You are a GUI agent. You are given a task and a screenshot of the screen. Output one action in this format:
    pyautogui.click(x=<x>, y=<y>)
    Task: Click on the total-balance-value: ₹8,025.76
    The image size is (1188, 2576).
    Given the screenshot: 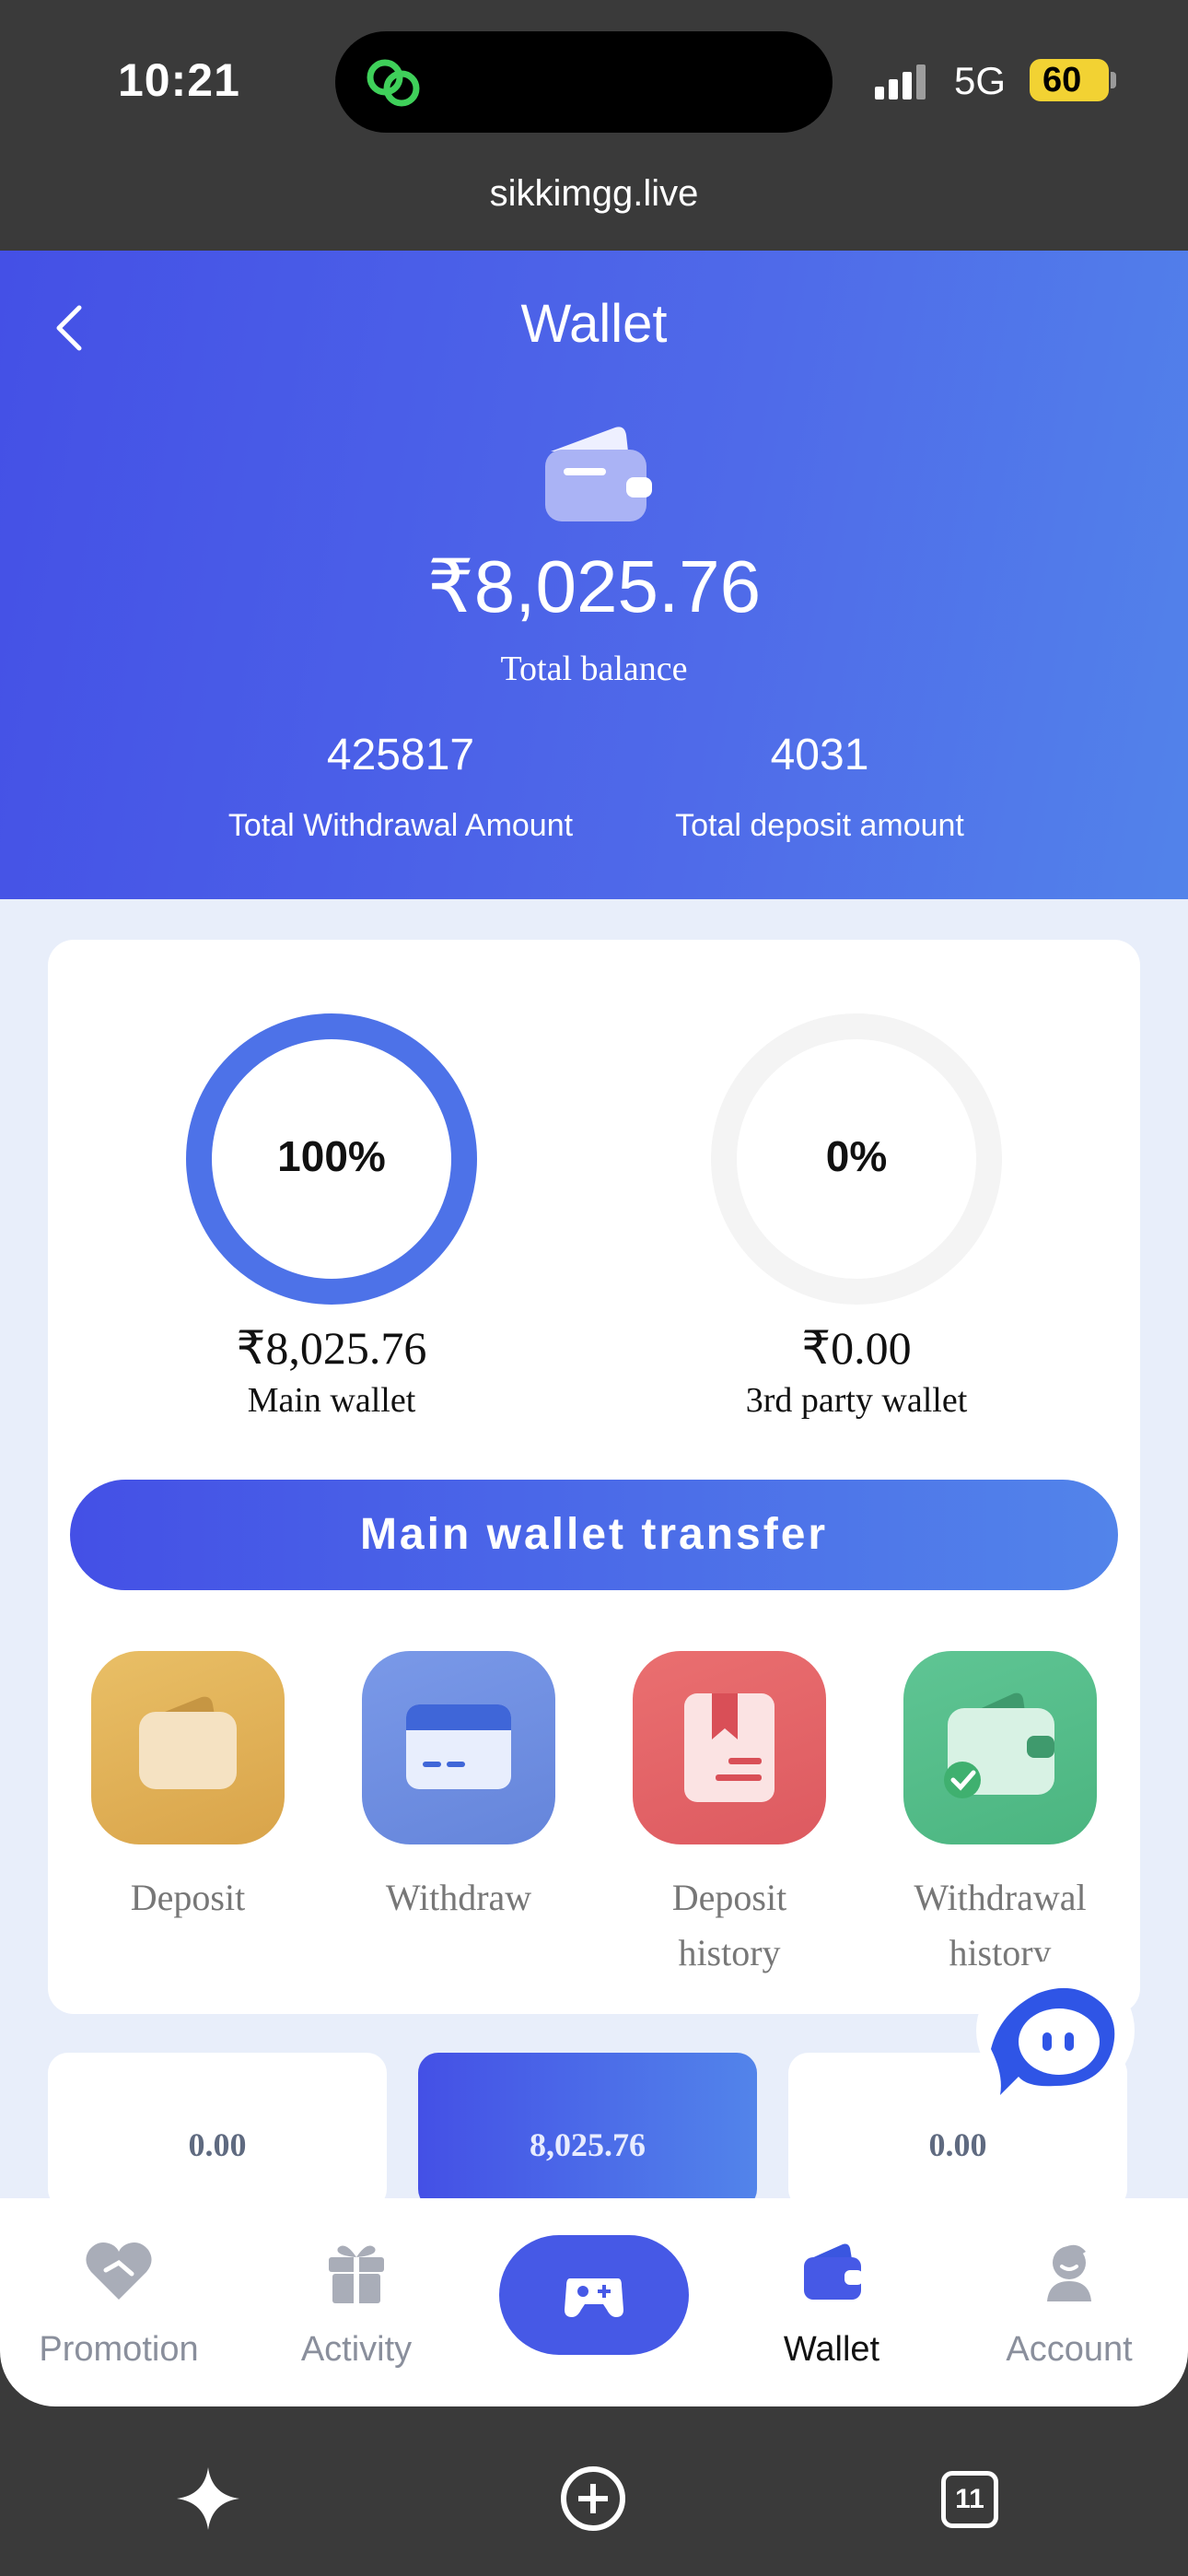 What is the action you would take?
    pyautogui.click(x=594, y=586)
    